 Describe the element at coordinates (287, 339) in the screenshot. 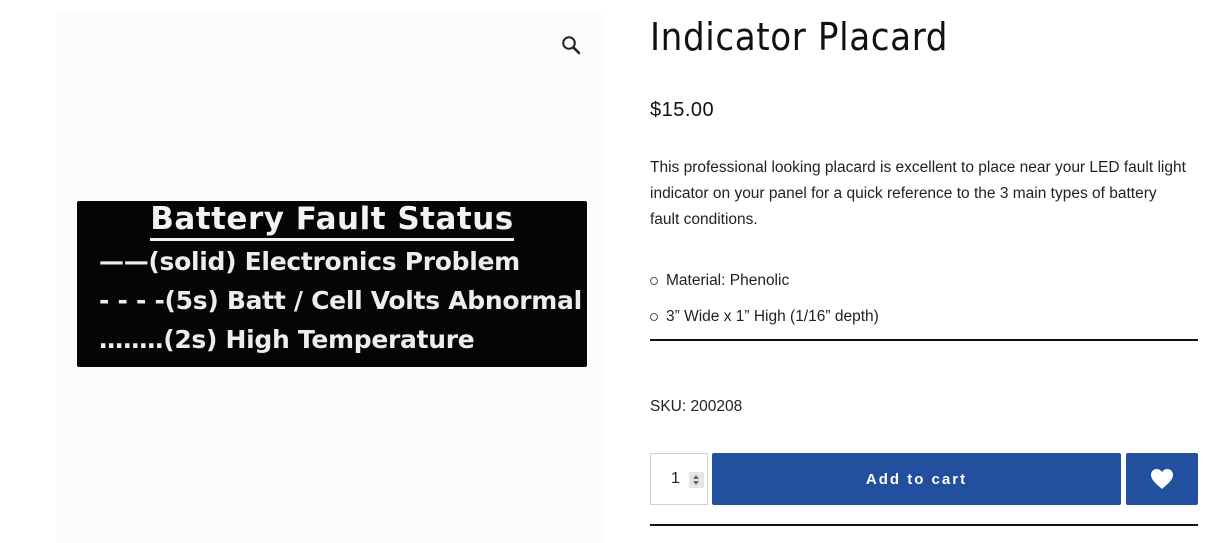

I see `placard-line-2s: ․․․․․․․․(2s) High Temperature` at that location.